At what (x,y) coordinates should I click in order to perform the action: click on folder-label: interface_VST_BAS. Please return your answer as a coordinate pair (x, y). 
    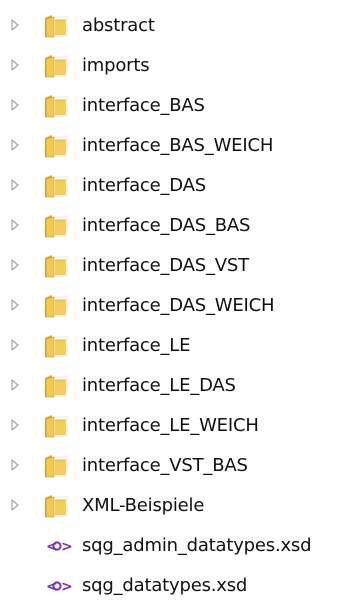
    Looking at the image, I should click on (165, 465).